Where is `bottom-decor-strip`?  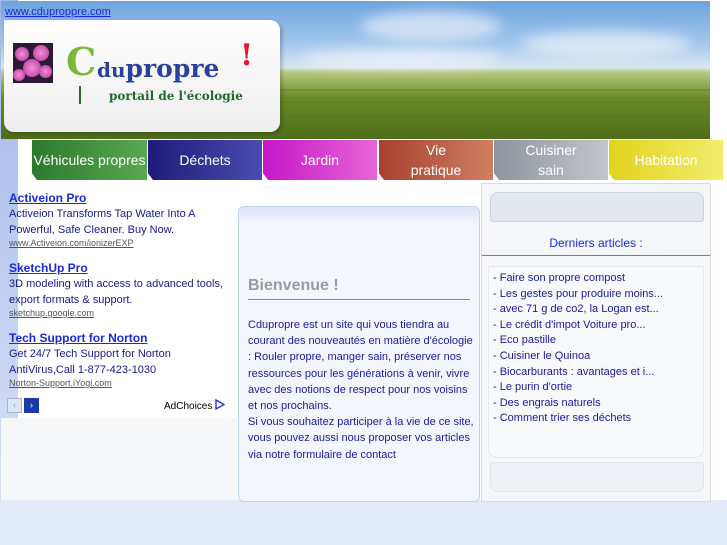 bottom-decor-strip is located at coordinates (363, 522).